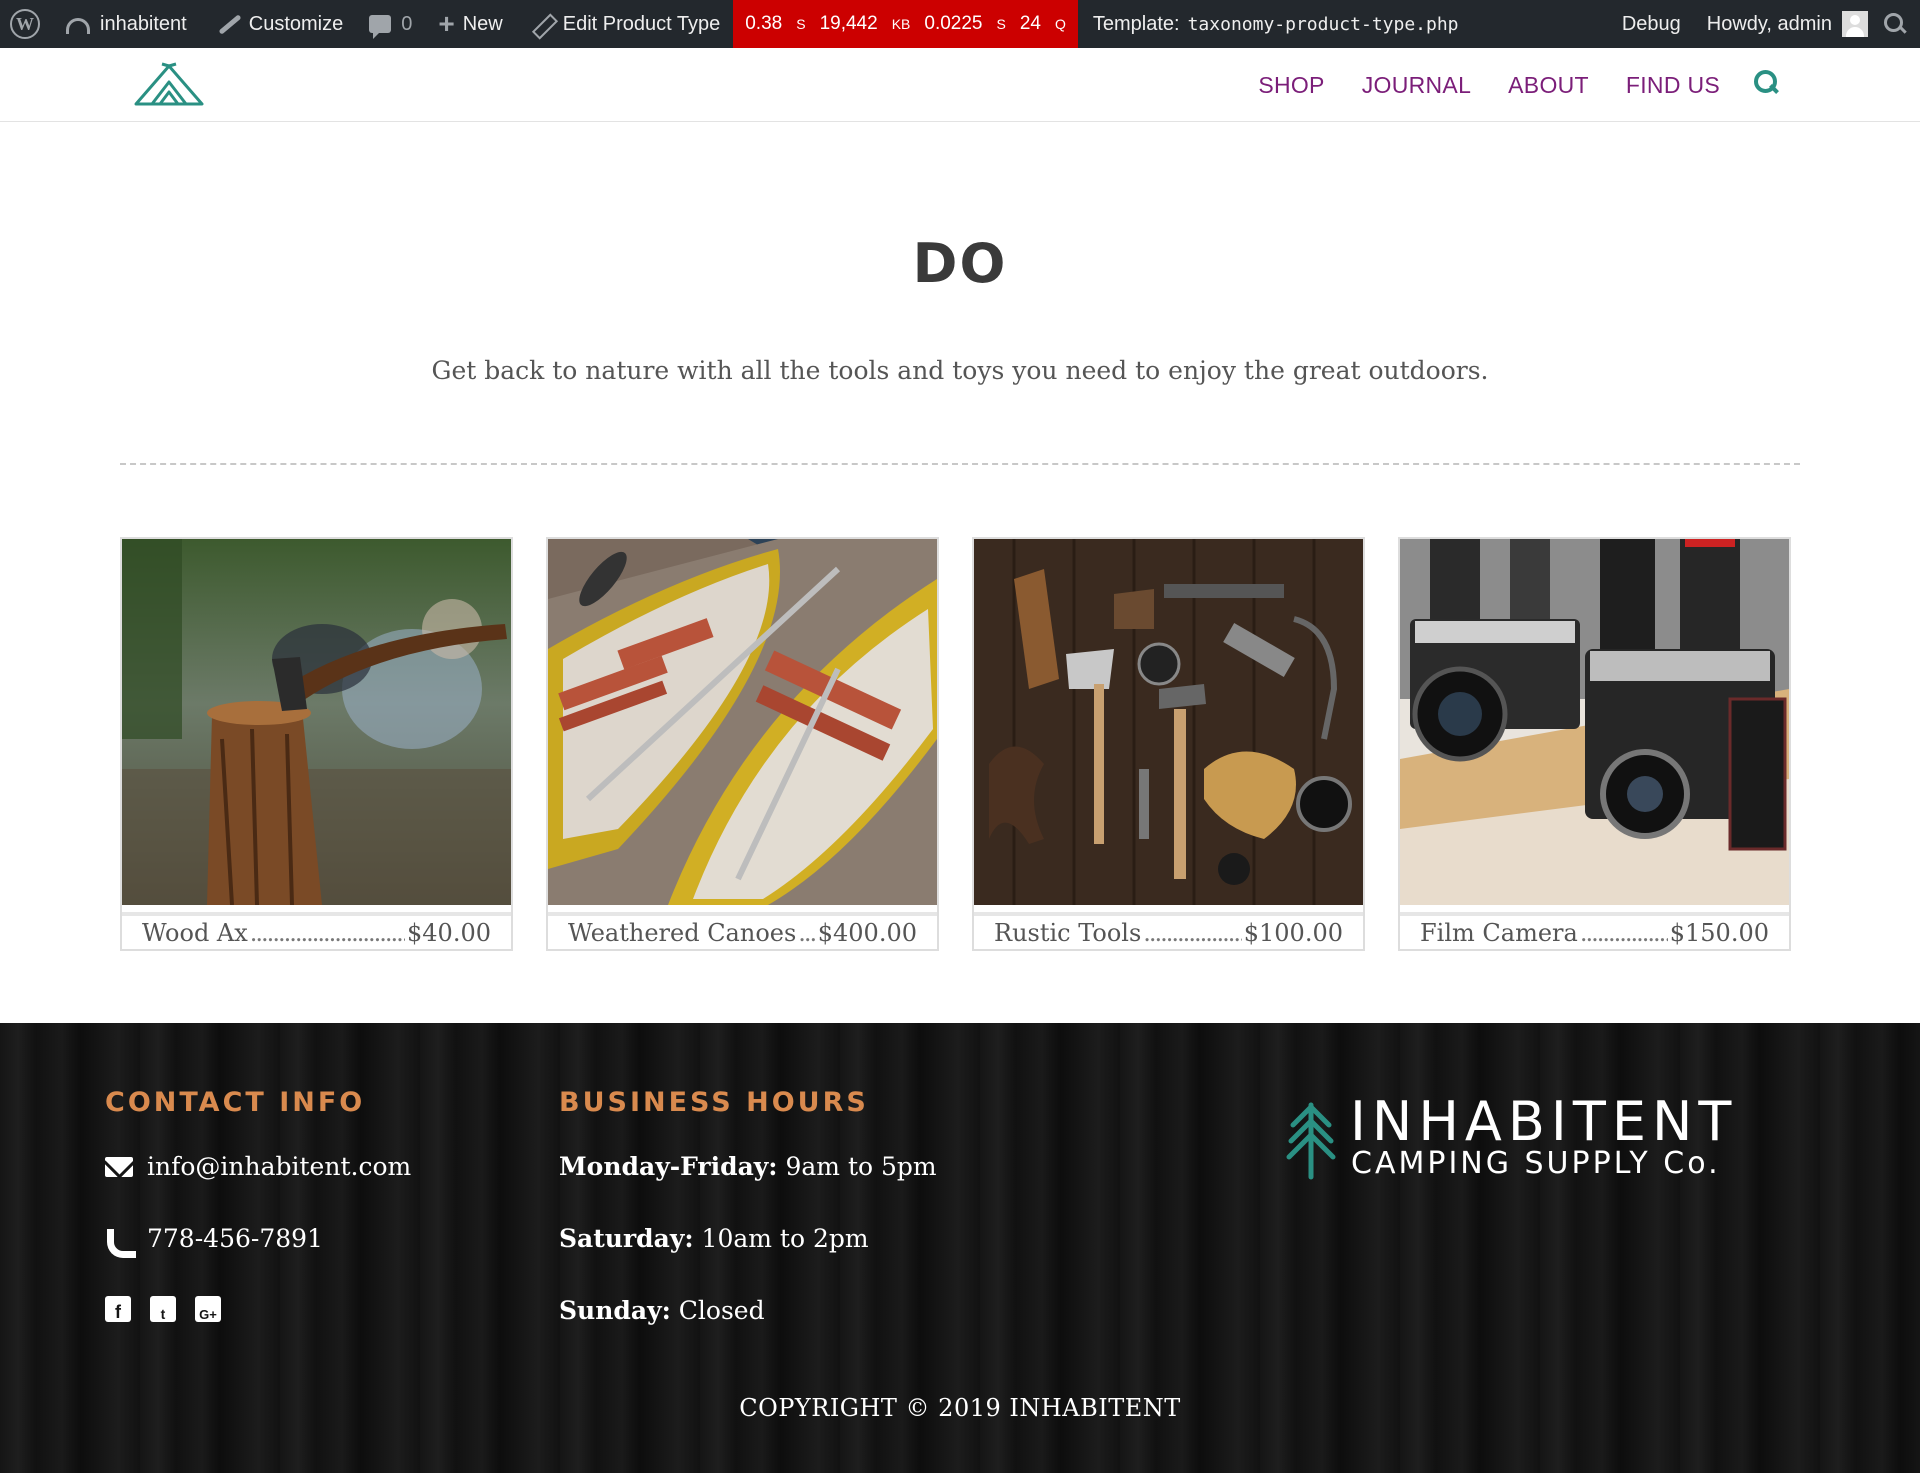  I want to click on product-price: $100.00, so click(1293, 932).